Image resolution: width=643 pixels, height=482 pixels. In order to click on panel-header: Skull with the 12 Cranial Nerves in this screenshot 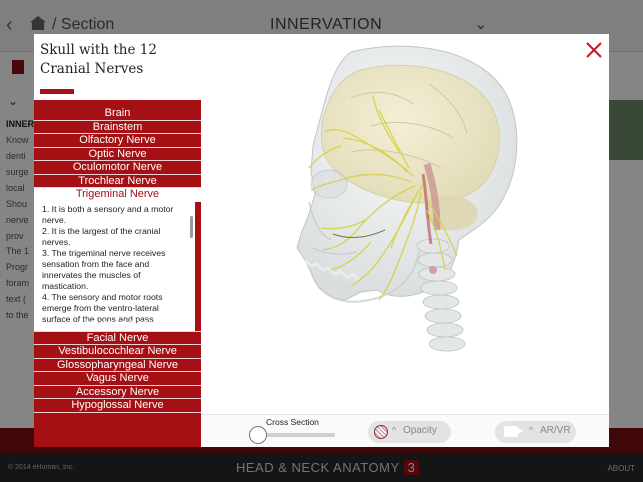, I will do `click(117, 67)`.